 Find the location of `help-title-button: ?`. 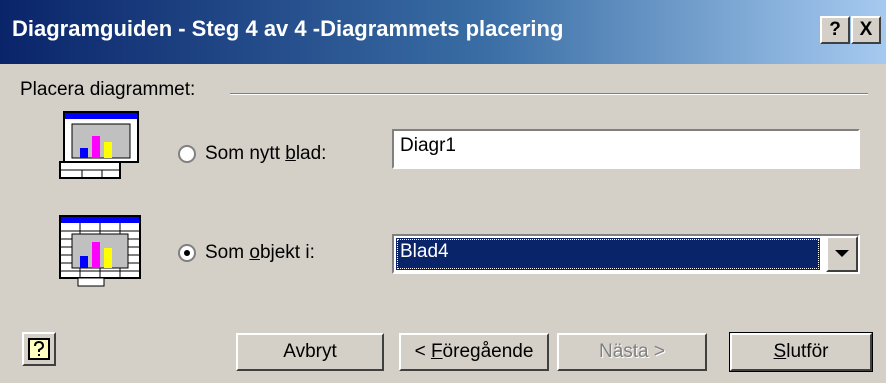

help-title-button: ? is located at coordinates (835, 30).